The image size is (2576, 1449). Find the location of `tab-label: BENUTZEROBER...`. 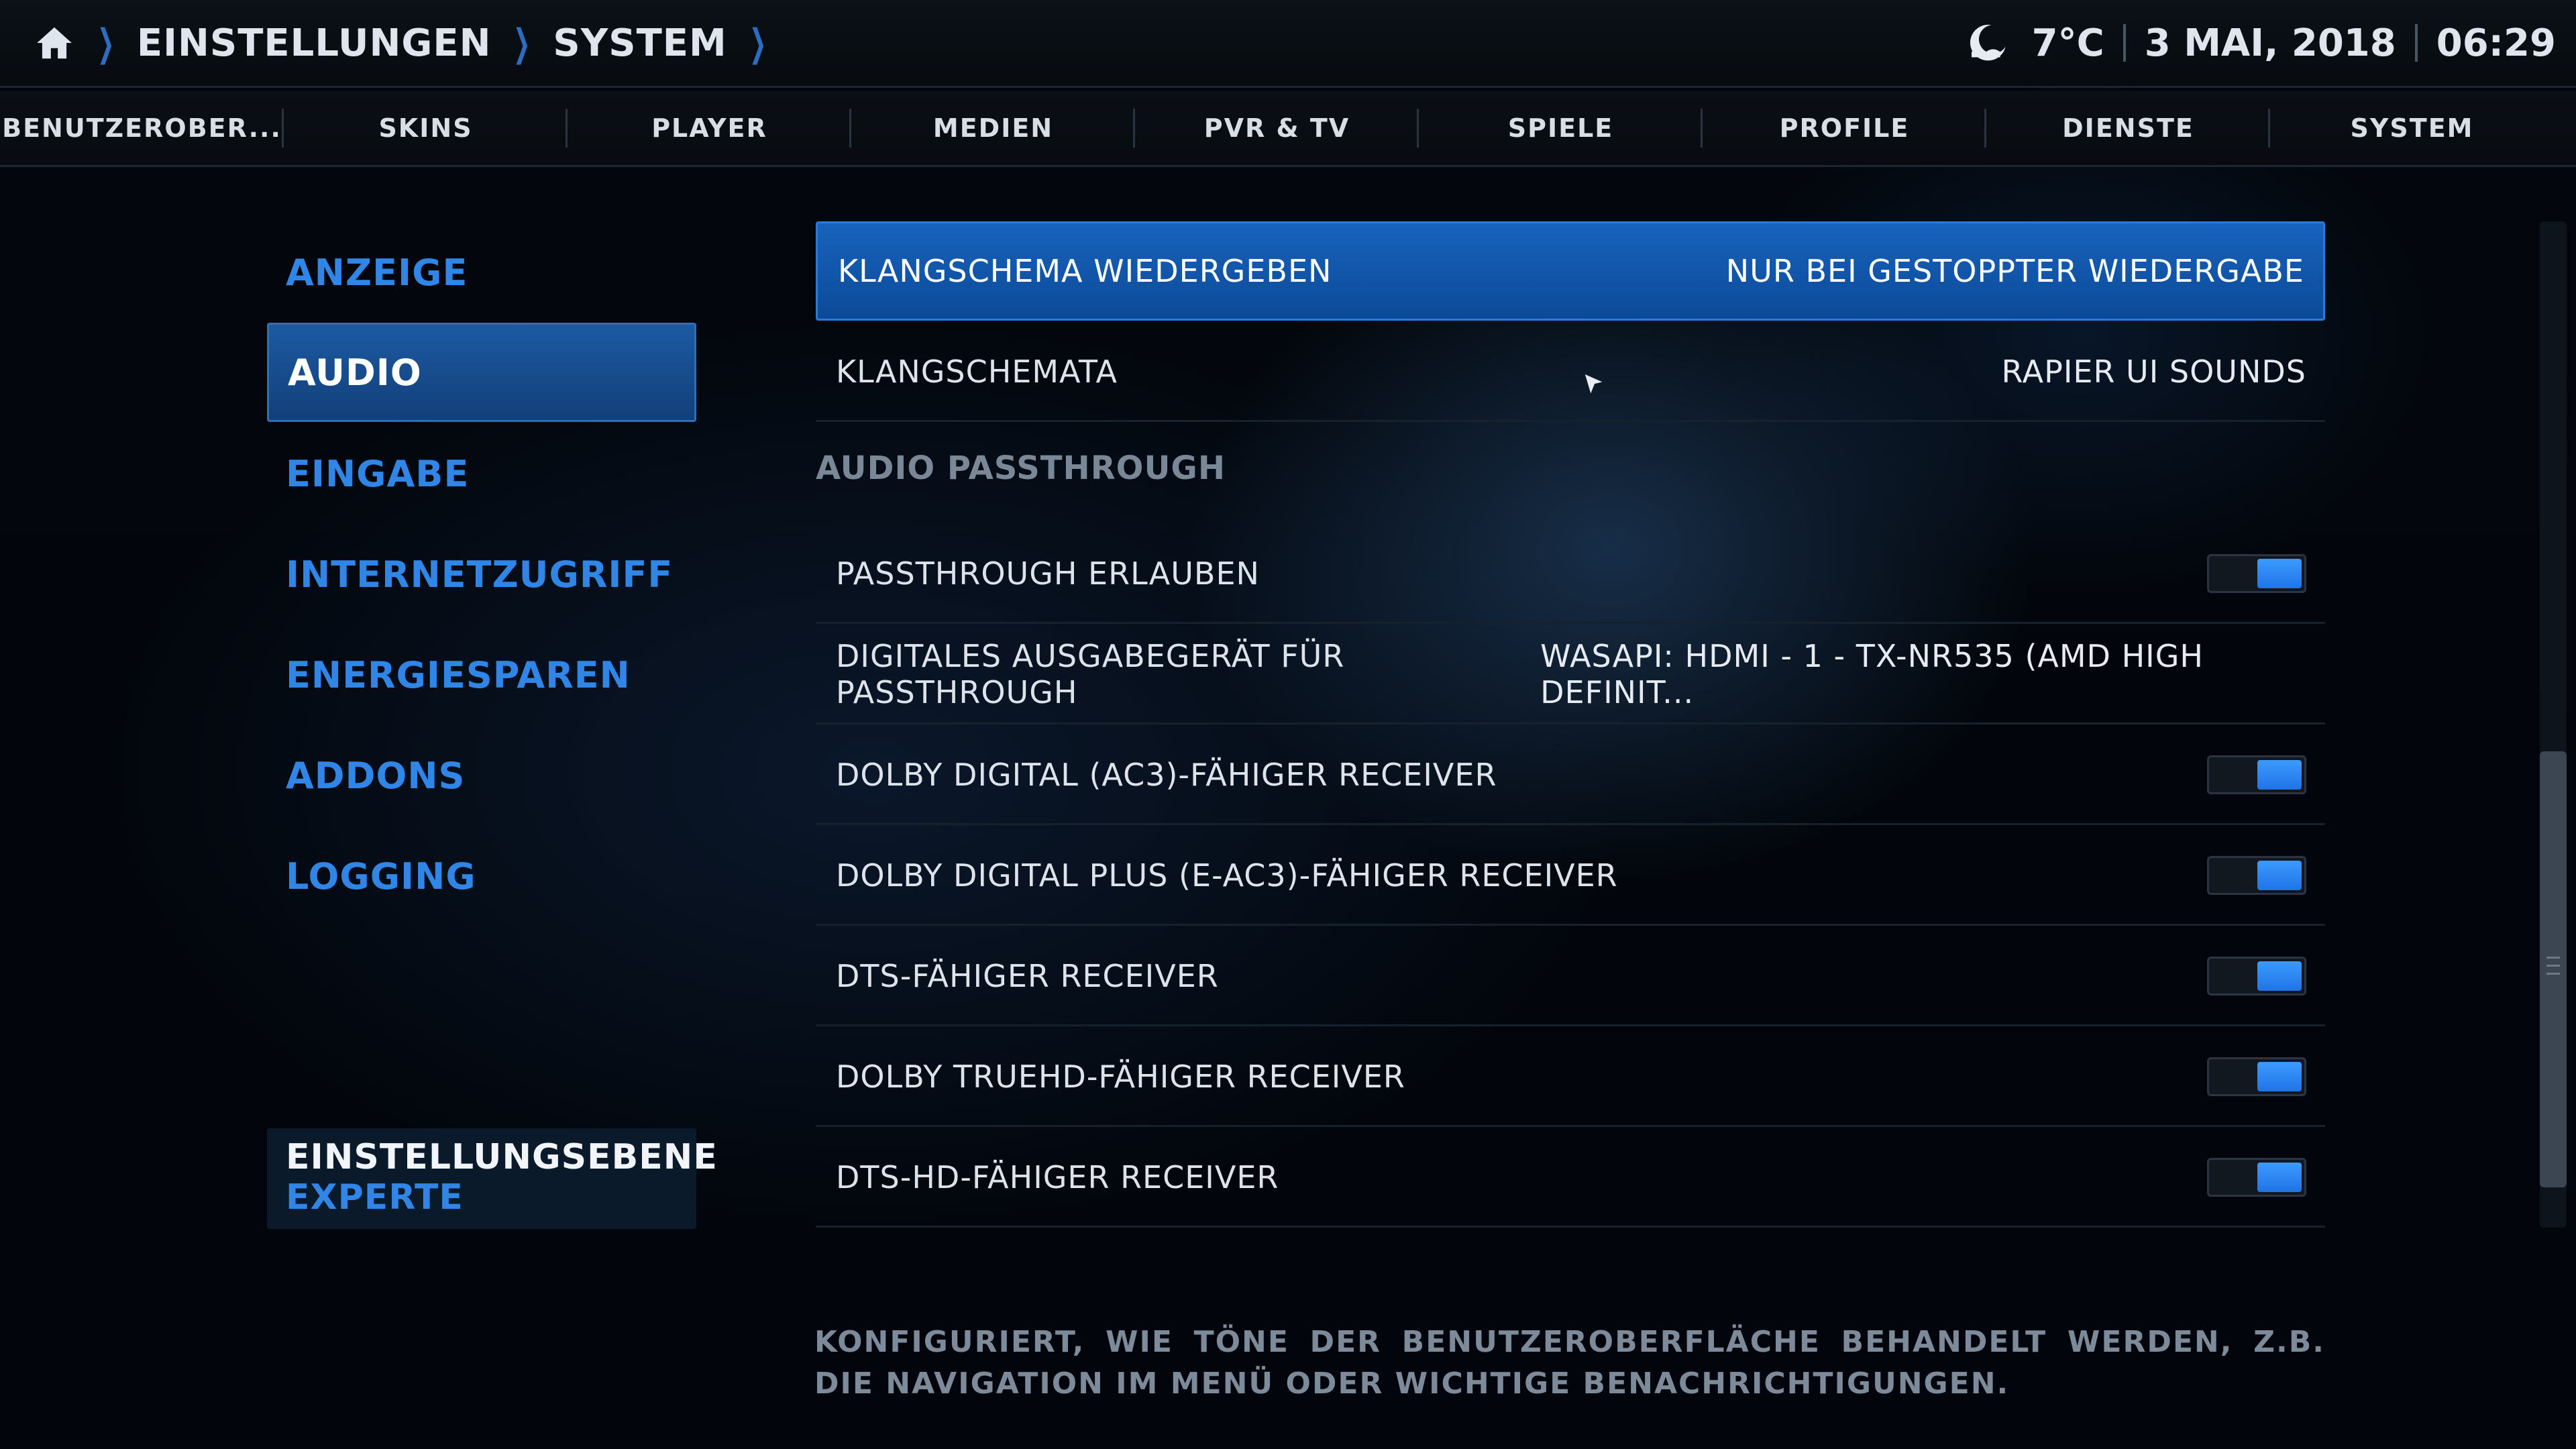

tab-label: BENUTZEROBER... is located at coordinates (142, 128).